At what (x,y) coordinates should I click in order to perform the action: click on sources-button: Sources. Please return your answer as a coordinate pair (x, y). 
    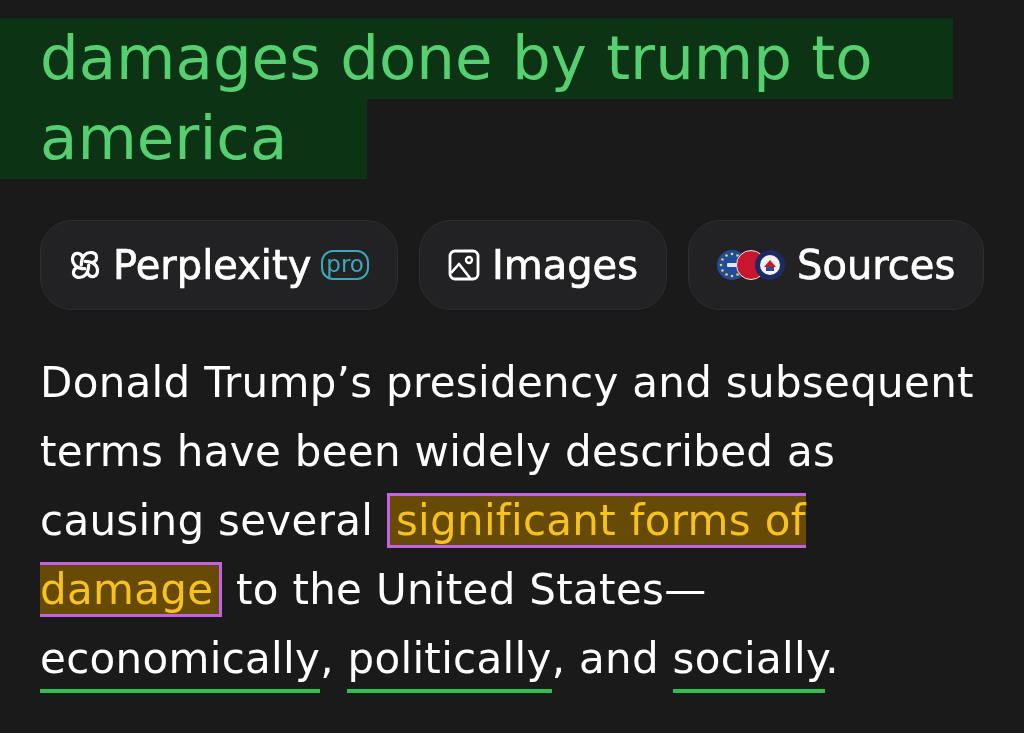
    Looking at the image, I should click on (836, 265).